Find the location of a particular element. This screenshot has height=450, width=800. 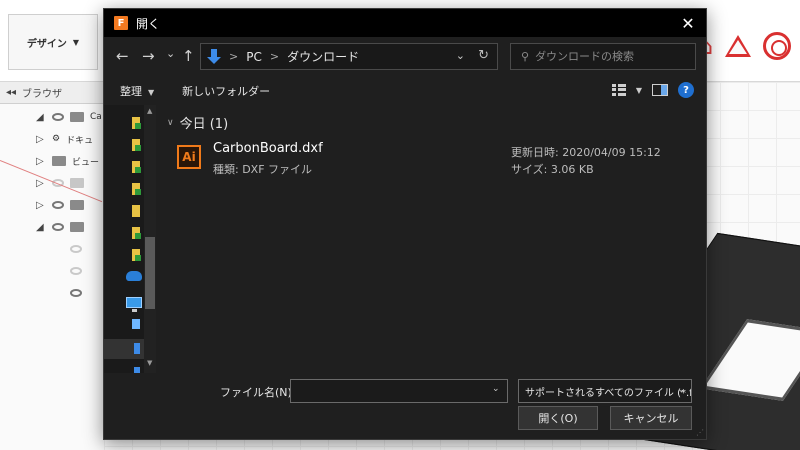

group-label: 今日 (1) is located at coordinates (204, 124).